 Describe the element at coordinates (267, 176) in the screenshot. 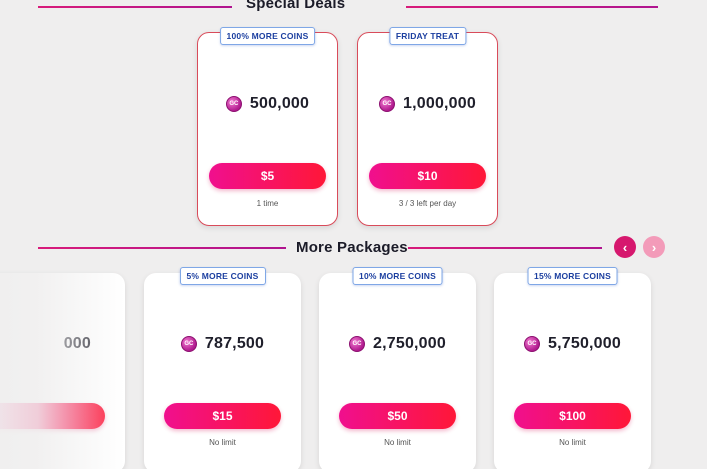

I see `buy-button: $5` at that location.